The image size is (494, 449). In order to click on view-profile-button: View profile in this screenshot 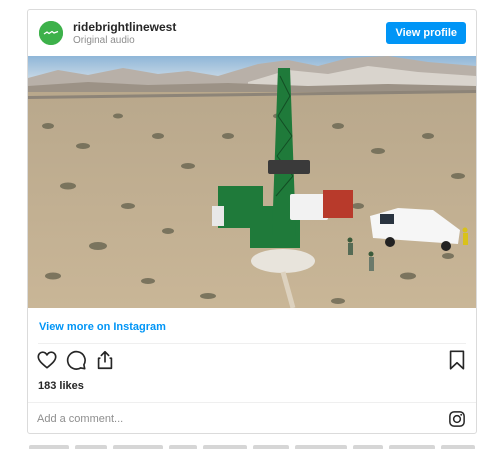, I will do `click(426, 33)`.